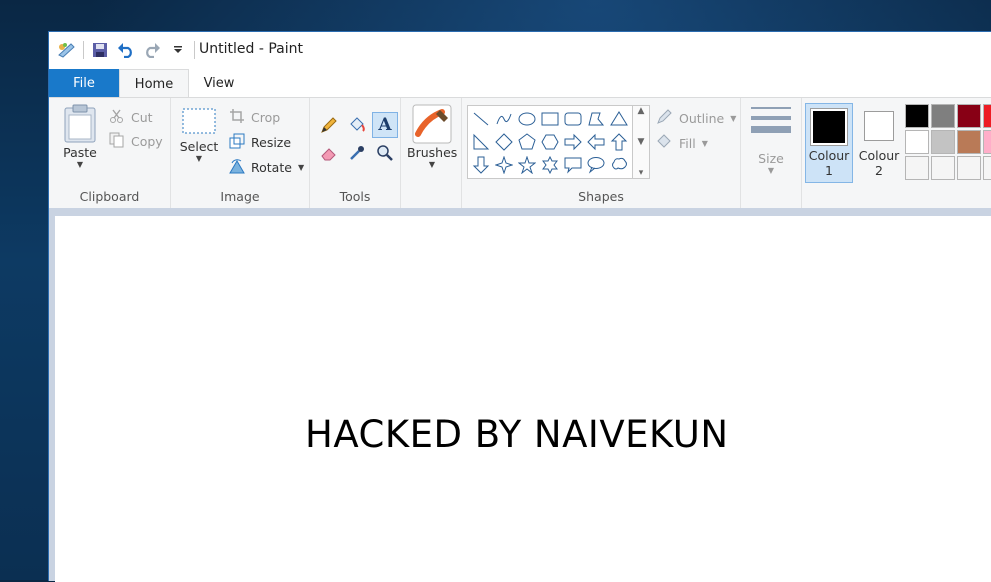 The height and width of the screenshot is (582, 991). I want to click on customize-qat-icon, so click(178, 50).